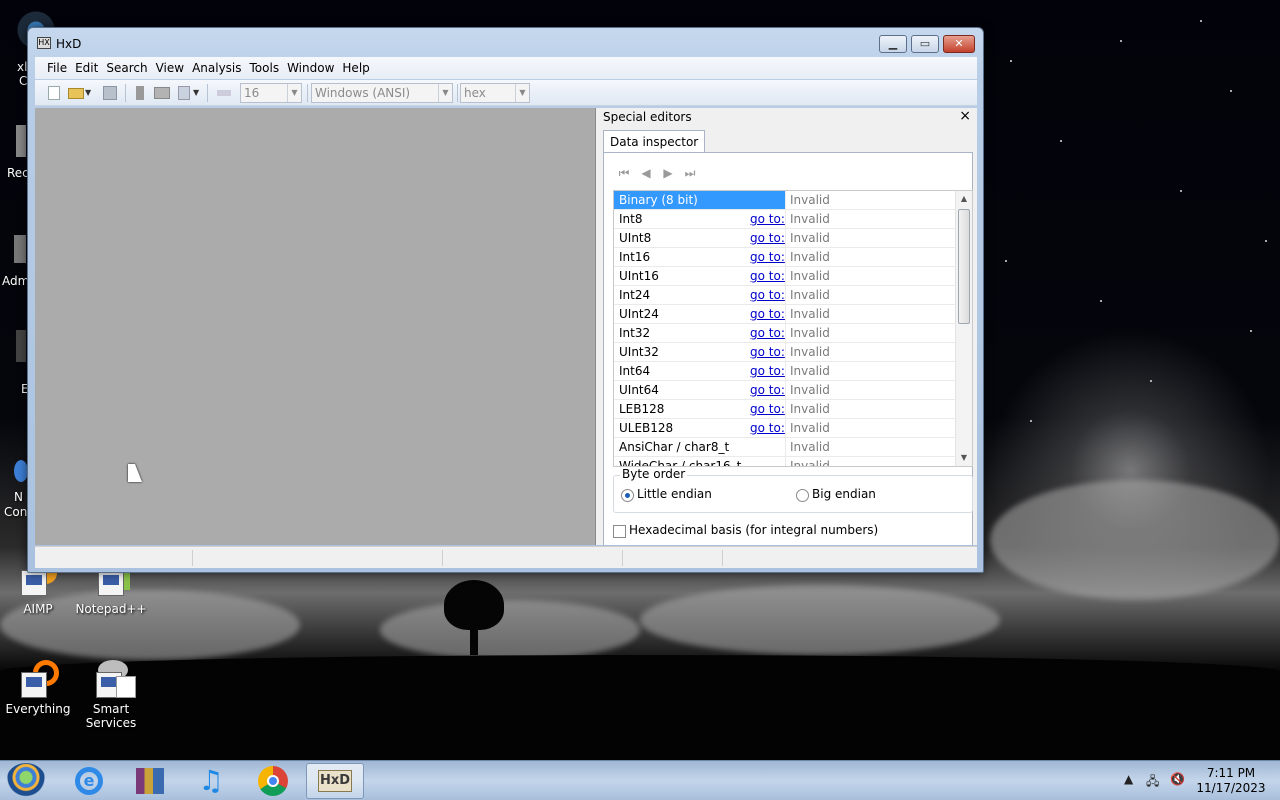 The width and height of the screenshot is (1280, 800). What do you see at coordinates (170, 68) in the screenshot?
I see `menu-view: View` at bounding box center [170, 68].